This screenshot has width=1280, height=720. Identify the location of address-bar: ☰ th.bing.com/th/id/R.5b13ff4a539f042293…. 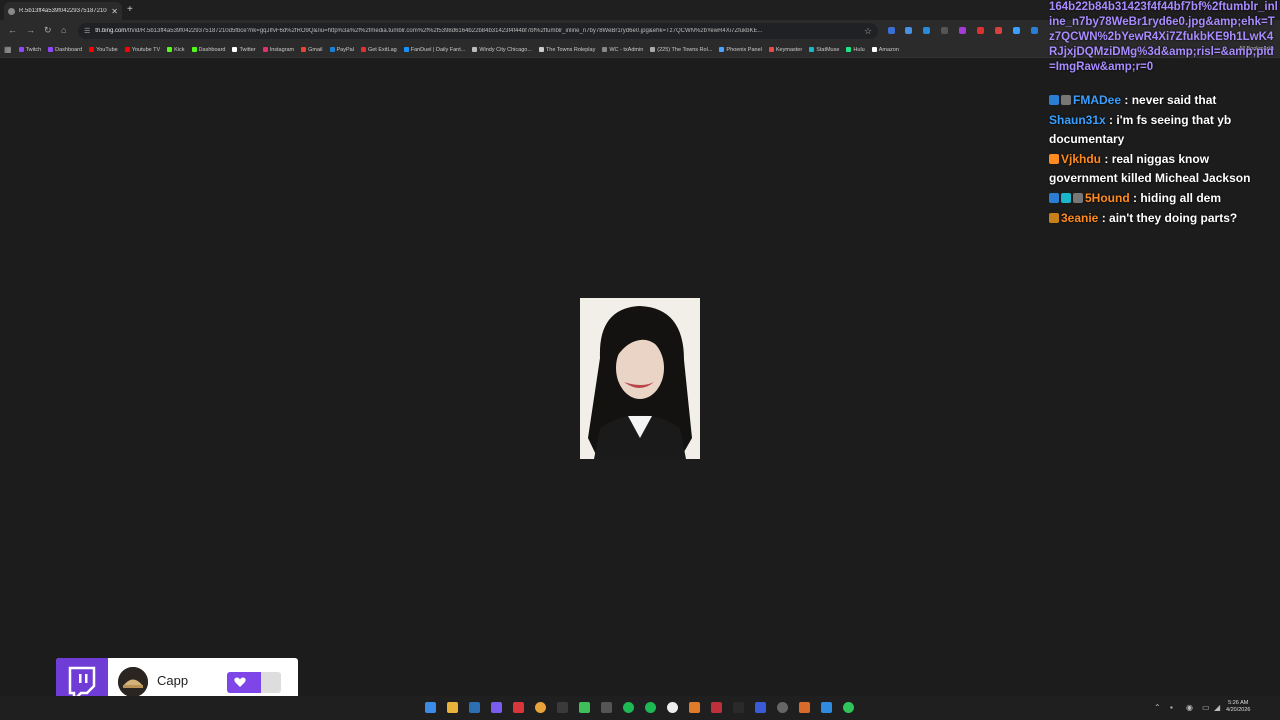
(478, 31).